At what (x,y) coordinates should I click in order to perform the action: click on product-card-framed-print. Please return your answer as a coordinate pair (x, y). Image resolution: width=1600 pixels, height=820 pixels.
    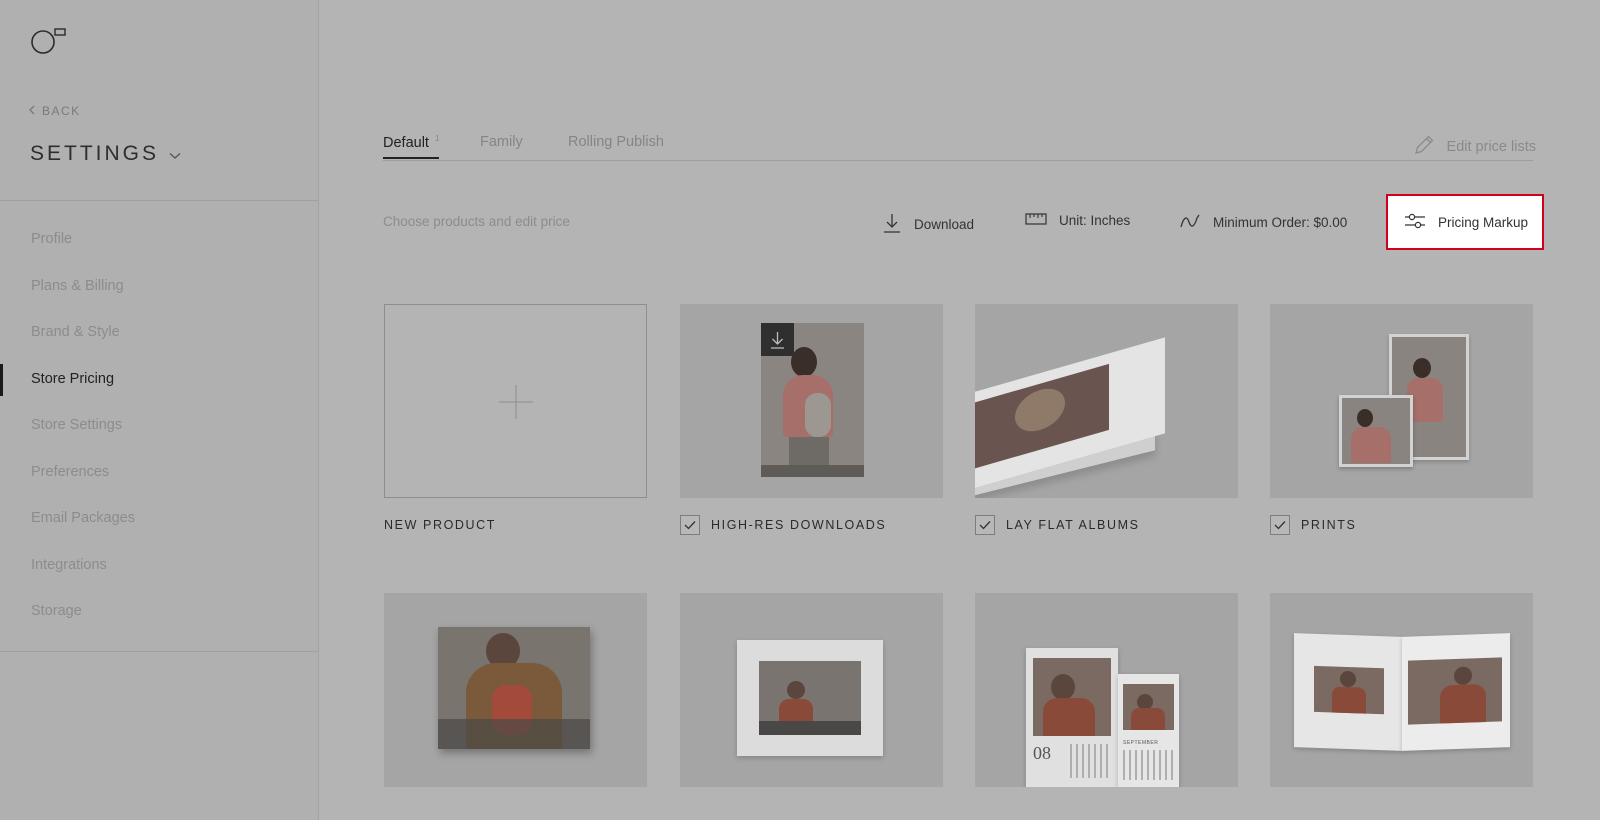
    Looking at the image, I should click on (811, 690).